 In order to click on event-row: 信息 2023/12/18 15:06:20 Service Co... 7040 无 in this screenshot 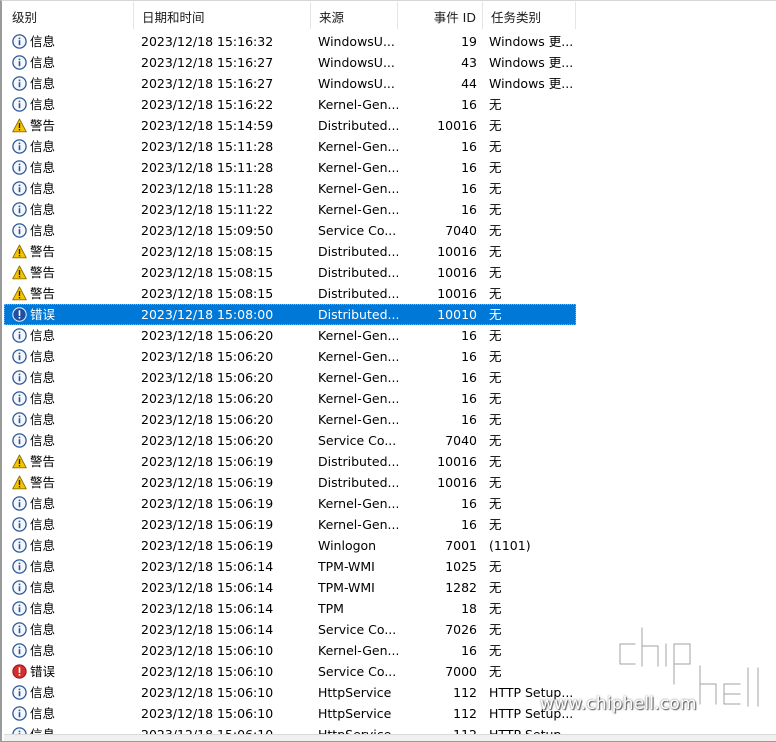, I will do `click(290, 440)`.